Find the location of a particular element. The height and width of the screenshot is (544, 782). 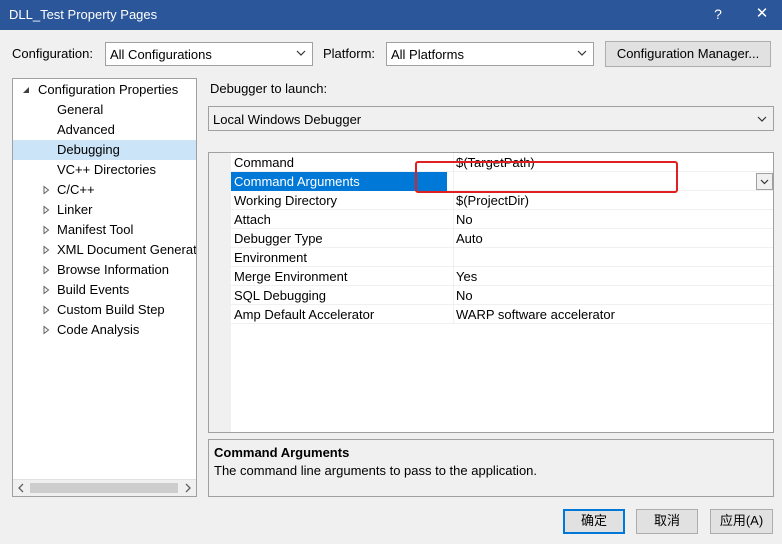

help-button: ? is located at coordinates (718, 14).